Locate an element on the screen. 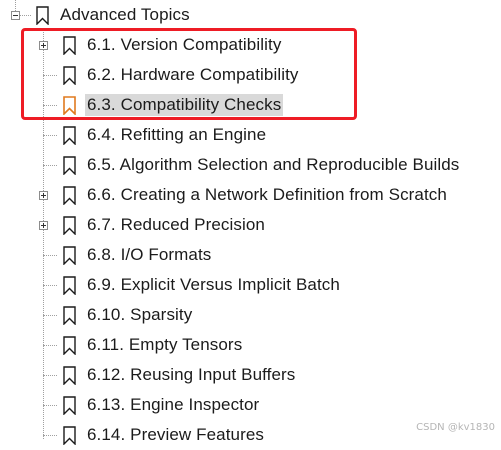 This screenshot has height=450, width=501. outline-item-compatibility-checks: 6.3. Compatibility Checks is located at coordinates (250, 105).